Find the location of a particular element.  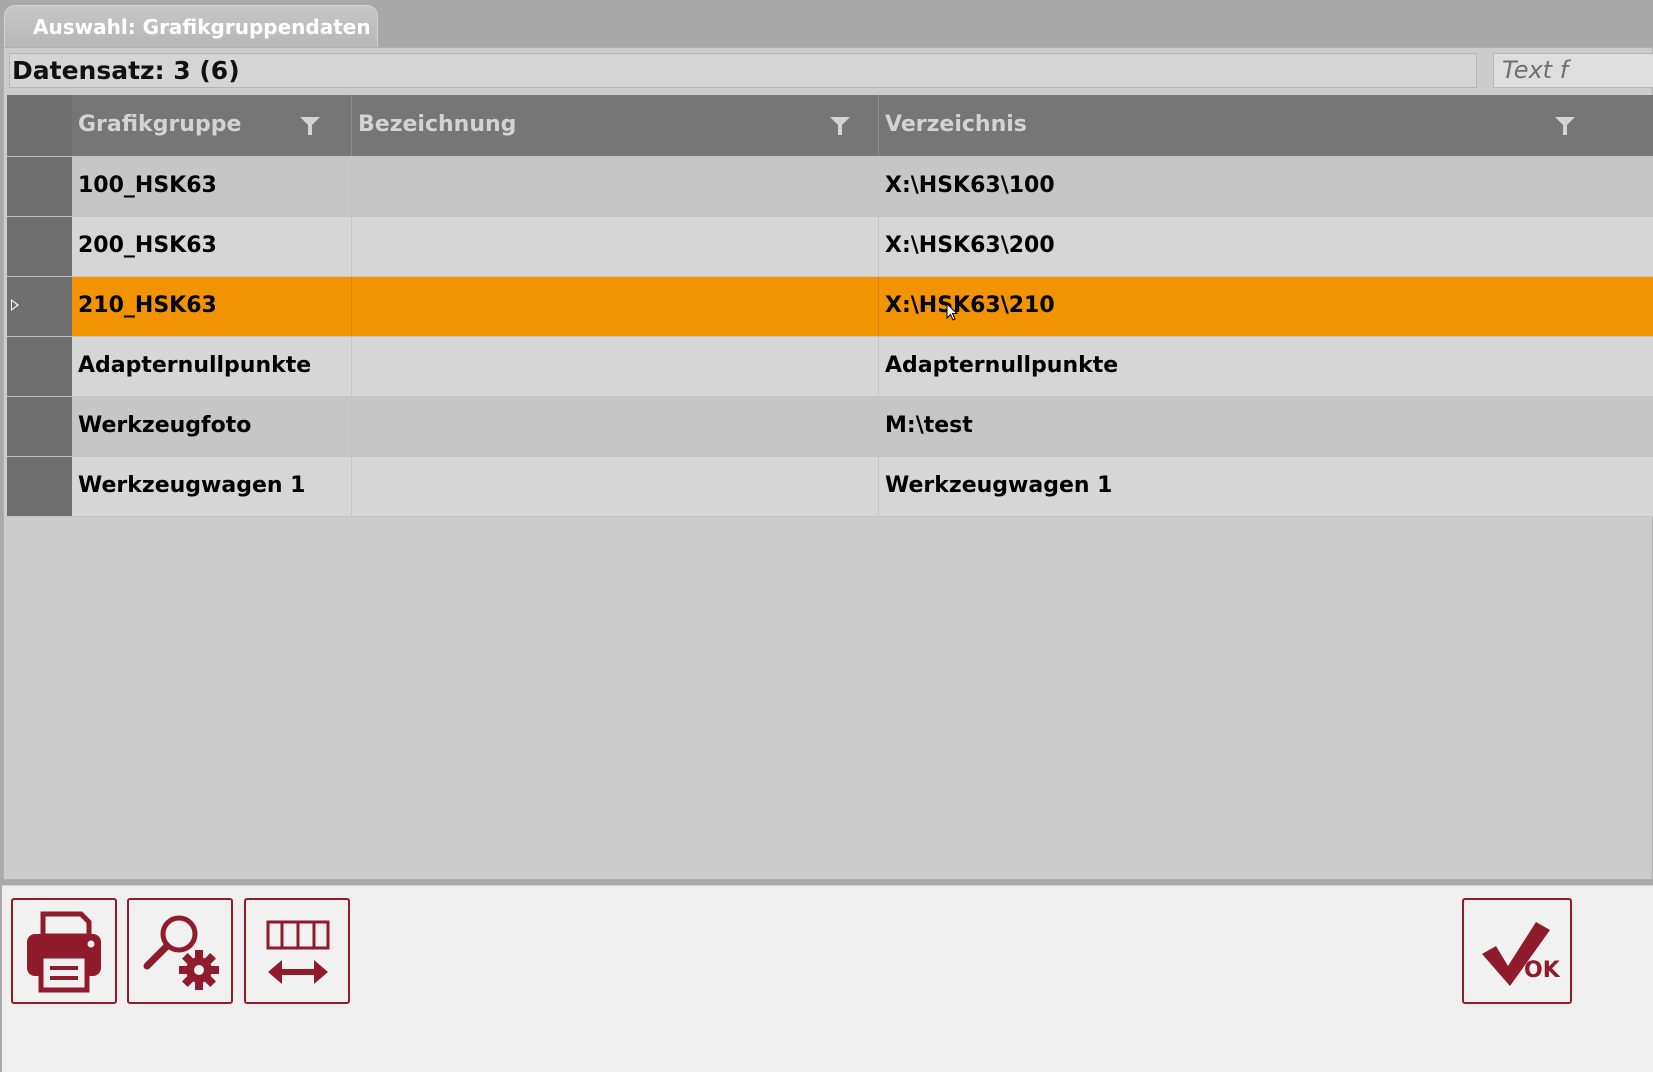

column-header-verzeichnis: Verzeichnis is located at coordinates (1266, 125).